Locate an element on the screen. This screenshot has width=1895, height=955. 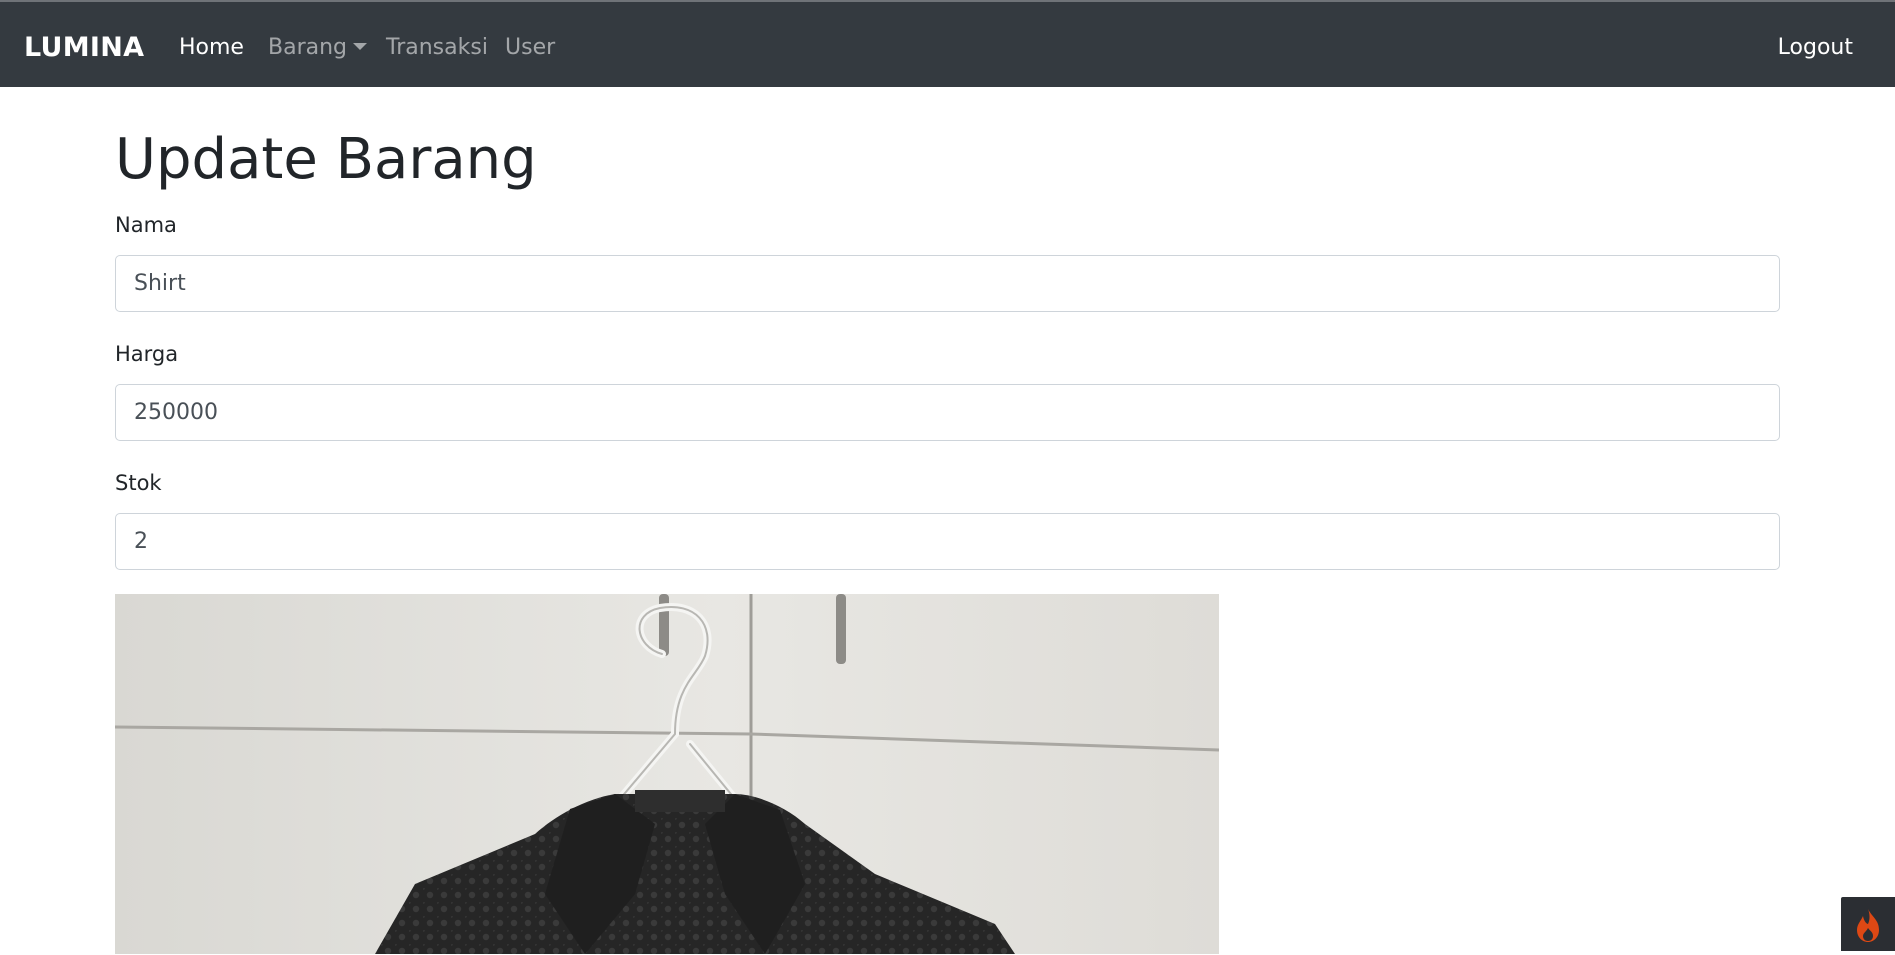
nama-input: Shirt is located at coordinates (947, 283).